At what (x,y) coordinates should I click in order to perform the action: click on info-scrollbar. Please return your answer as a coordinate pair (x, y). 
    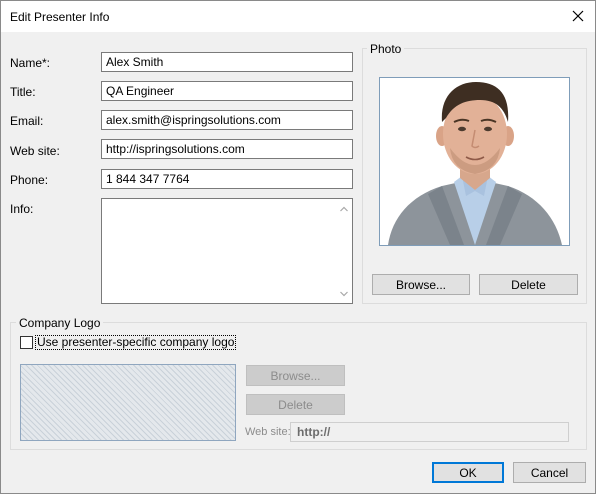
    Looking at the image, I should click on (344, 251).